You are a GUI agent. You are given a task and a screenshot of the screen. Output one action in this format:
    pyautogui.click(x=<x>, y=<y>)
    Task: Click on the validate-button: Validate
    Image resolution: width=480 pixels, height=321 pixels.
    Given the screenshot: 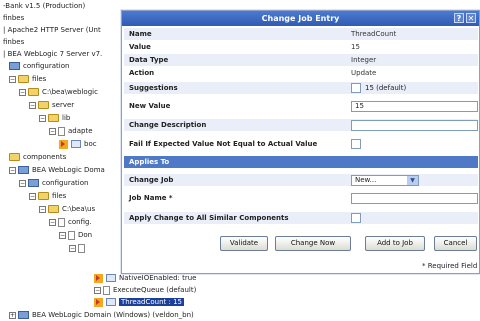 What is the action you would take?
    pyautogui.click(x=244, y=243)
    